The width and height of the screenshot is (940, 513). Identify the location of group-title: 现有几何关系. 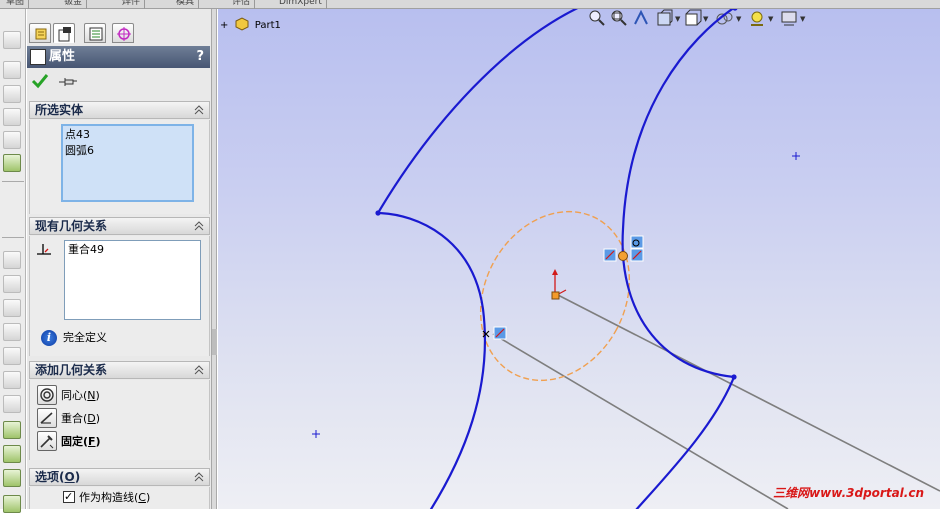
(71, 226).